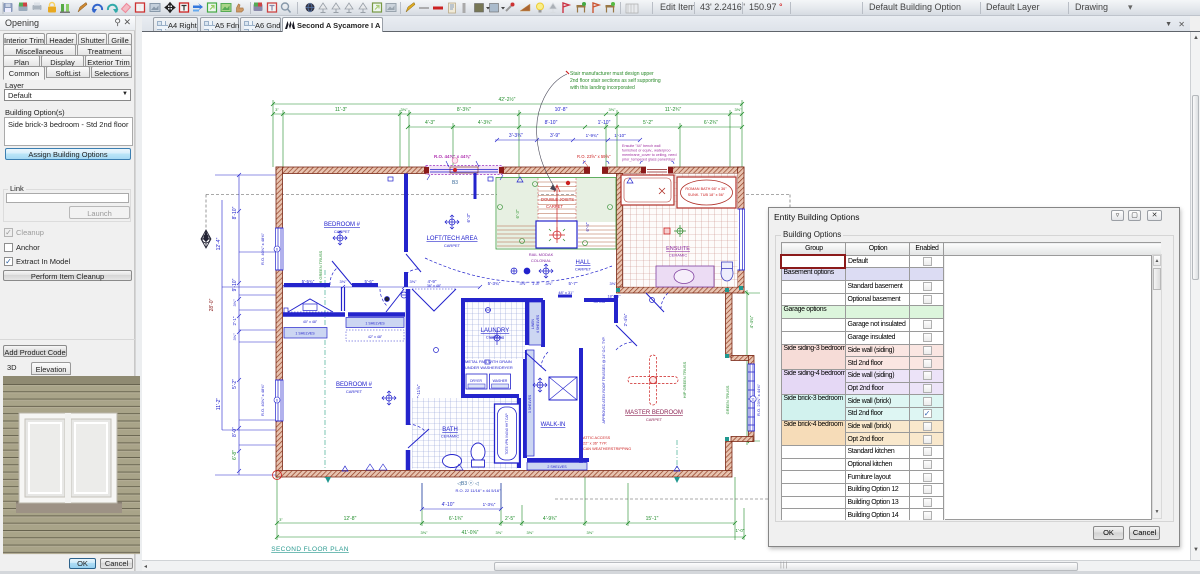 This screenshot has width=1200, height=574. Describe the element at coordinates (507, 433) in the screenshot. I see `svg-text: TOTE VPN 9'x0'x0 HHT CAP` at that location.